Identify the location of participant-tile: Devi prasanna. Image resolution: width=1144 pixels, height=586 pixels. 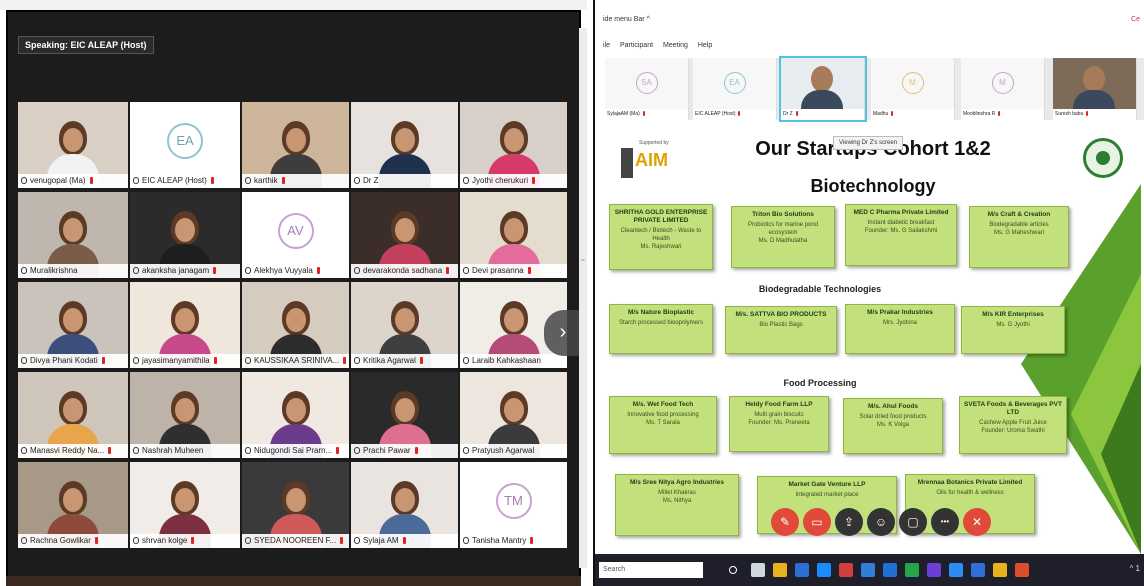
(513, 235).